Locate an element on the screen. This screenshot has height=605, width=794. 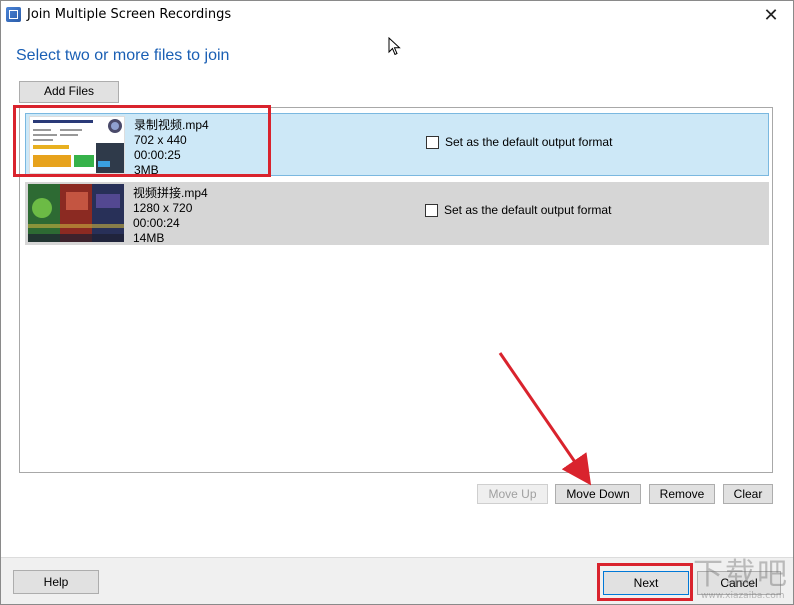
help-button: Help is located at coordinates (56, 582).